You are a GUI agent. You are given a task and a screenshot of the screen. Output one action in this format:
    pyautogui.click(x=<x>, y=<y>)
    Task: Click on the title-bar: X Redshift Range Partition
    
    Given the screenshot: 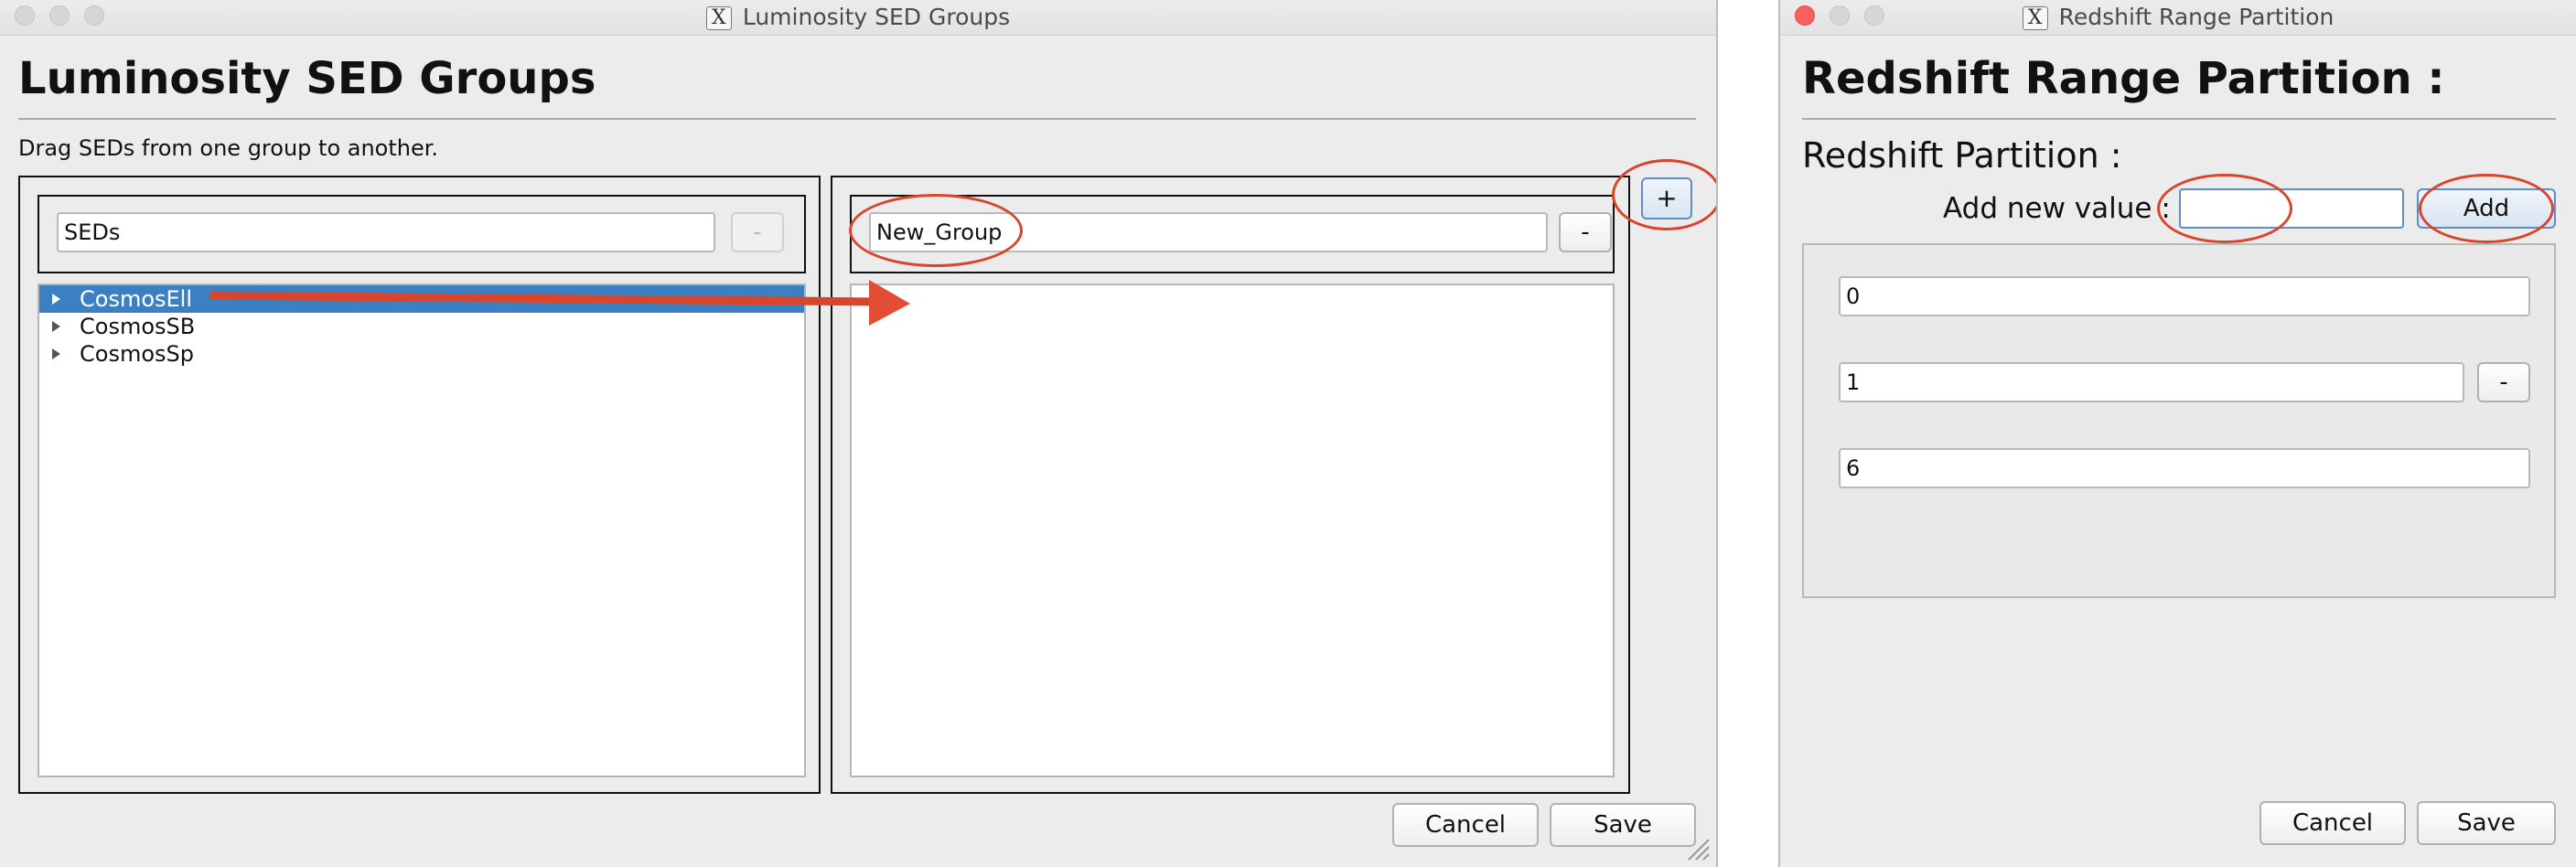 What is the action you would take?
    pyautogui.click(x=2178, y=18)
    